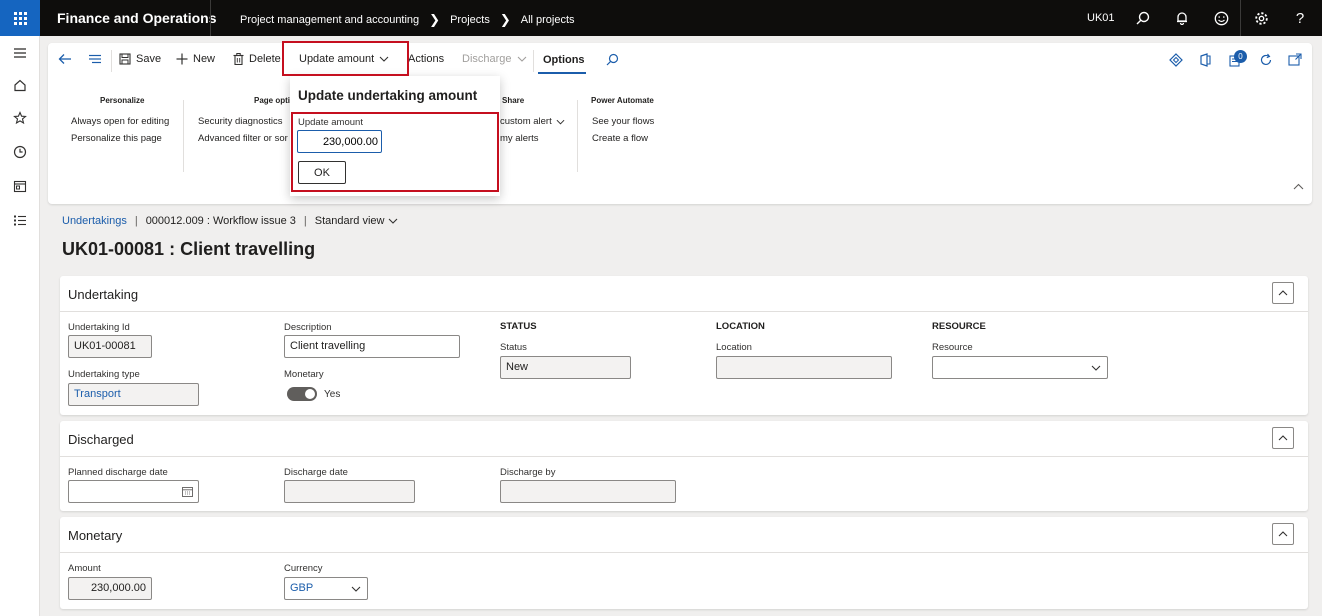 The image size is (1322, 616). What do you see at coordinates (316, 472) in the screenshot?
I see `discharge-date-label: Discharge date` at bounding box center [316, 472].